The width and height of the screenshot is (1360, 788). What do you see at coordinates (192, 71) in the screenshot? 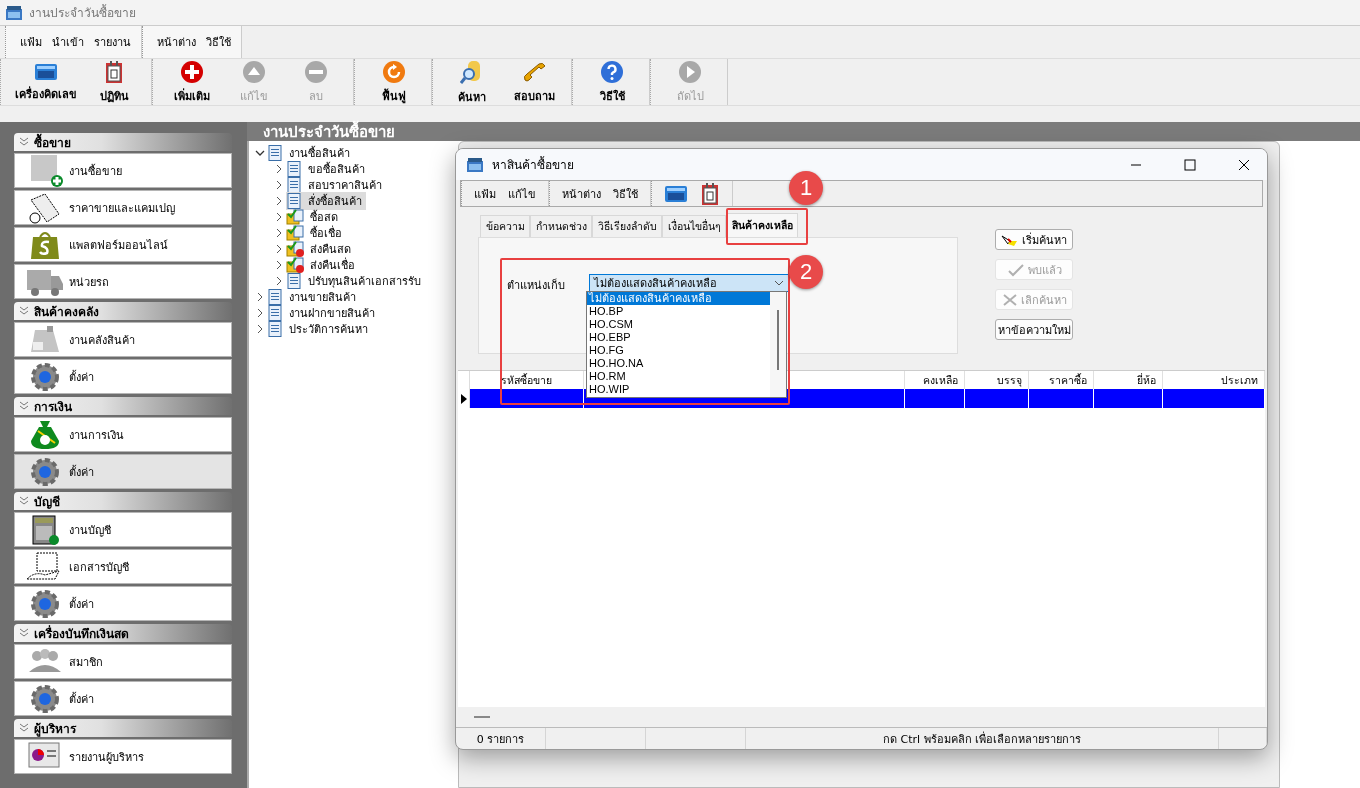
I see `plus-icon` at bounding box center [192, 71].